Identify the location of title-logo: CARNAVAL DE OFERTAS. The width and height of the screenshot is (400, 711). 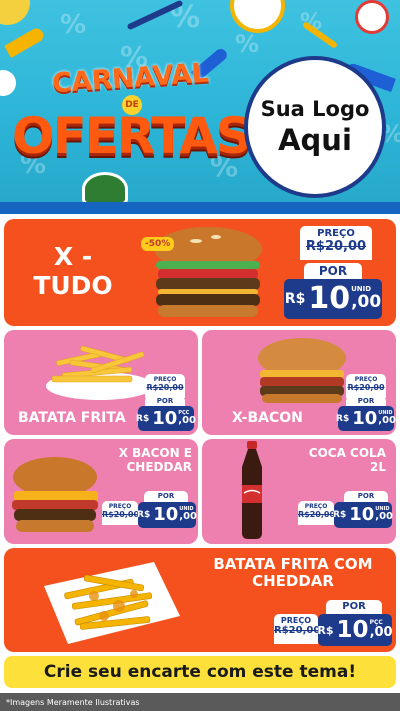
(132, 125).